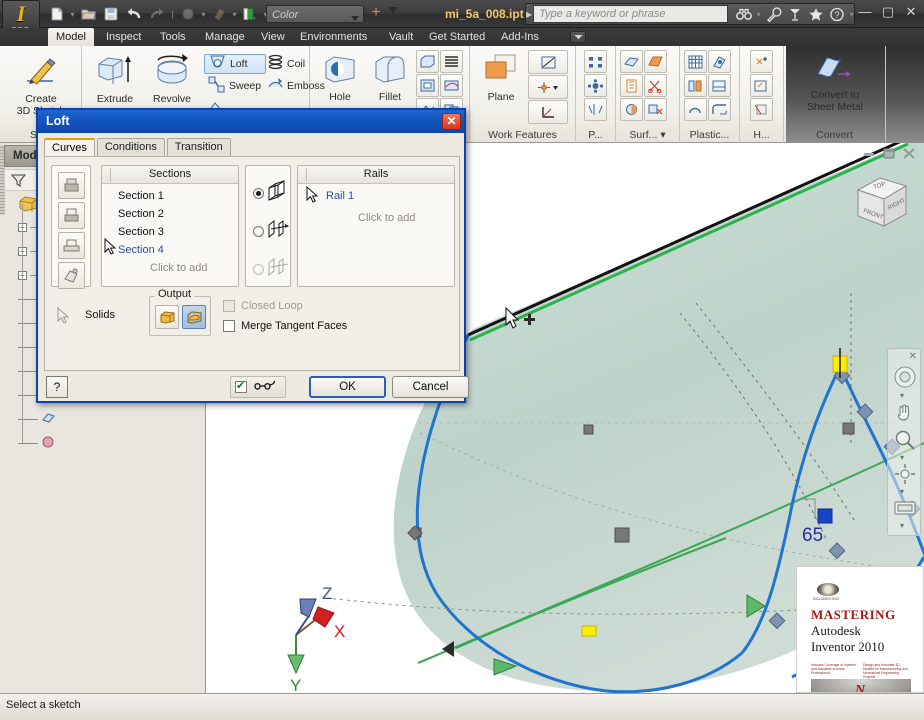 This screenshot has width=924, height=720. What do you see at coordinates (333, 37) in the screenshot?
I see `tab-environments: Environments` at bounding box center [333, 37].